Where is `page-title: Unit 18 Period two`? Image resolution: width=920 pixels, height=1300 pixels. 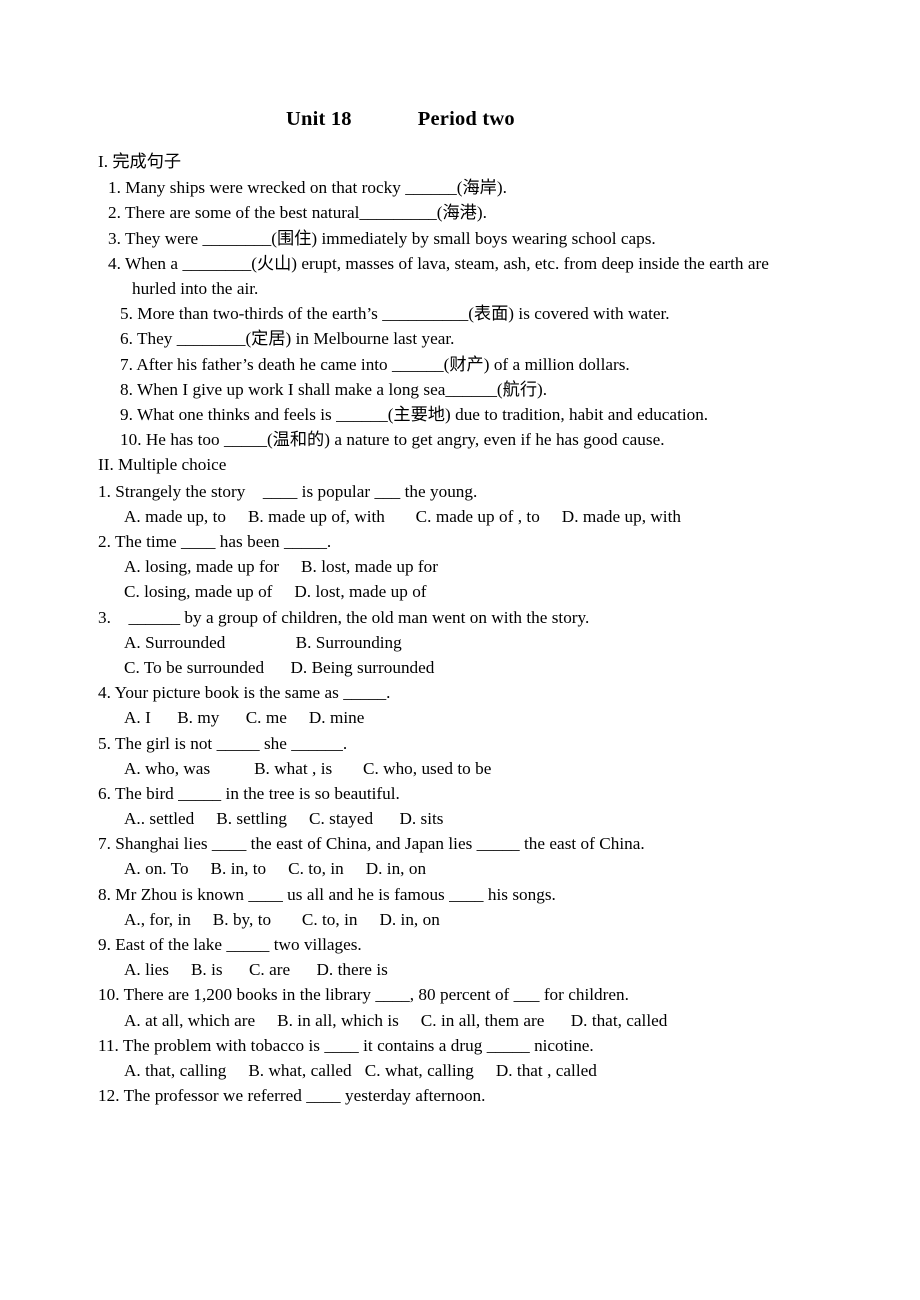
page-title: Unit 18 Period two is located at coordinates (468, 119).